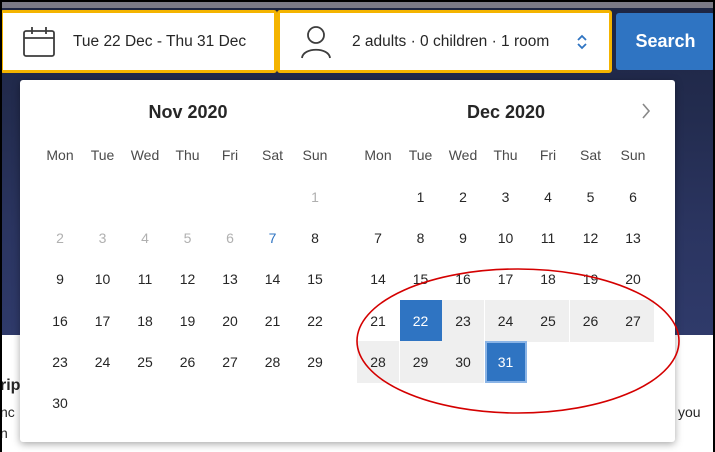  What do you see at coordinates (665, 41) in the screenshot?
I see `search-button: Search` at bounding box center [665, 41].